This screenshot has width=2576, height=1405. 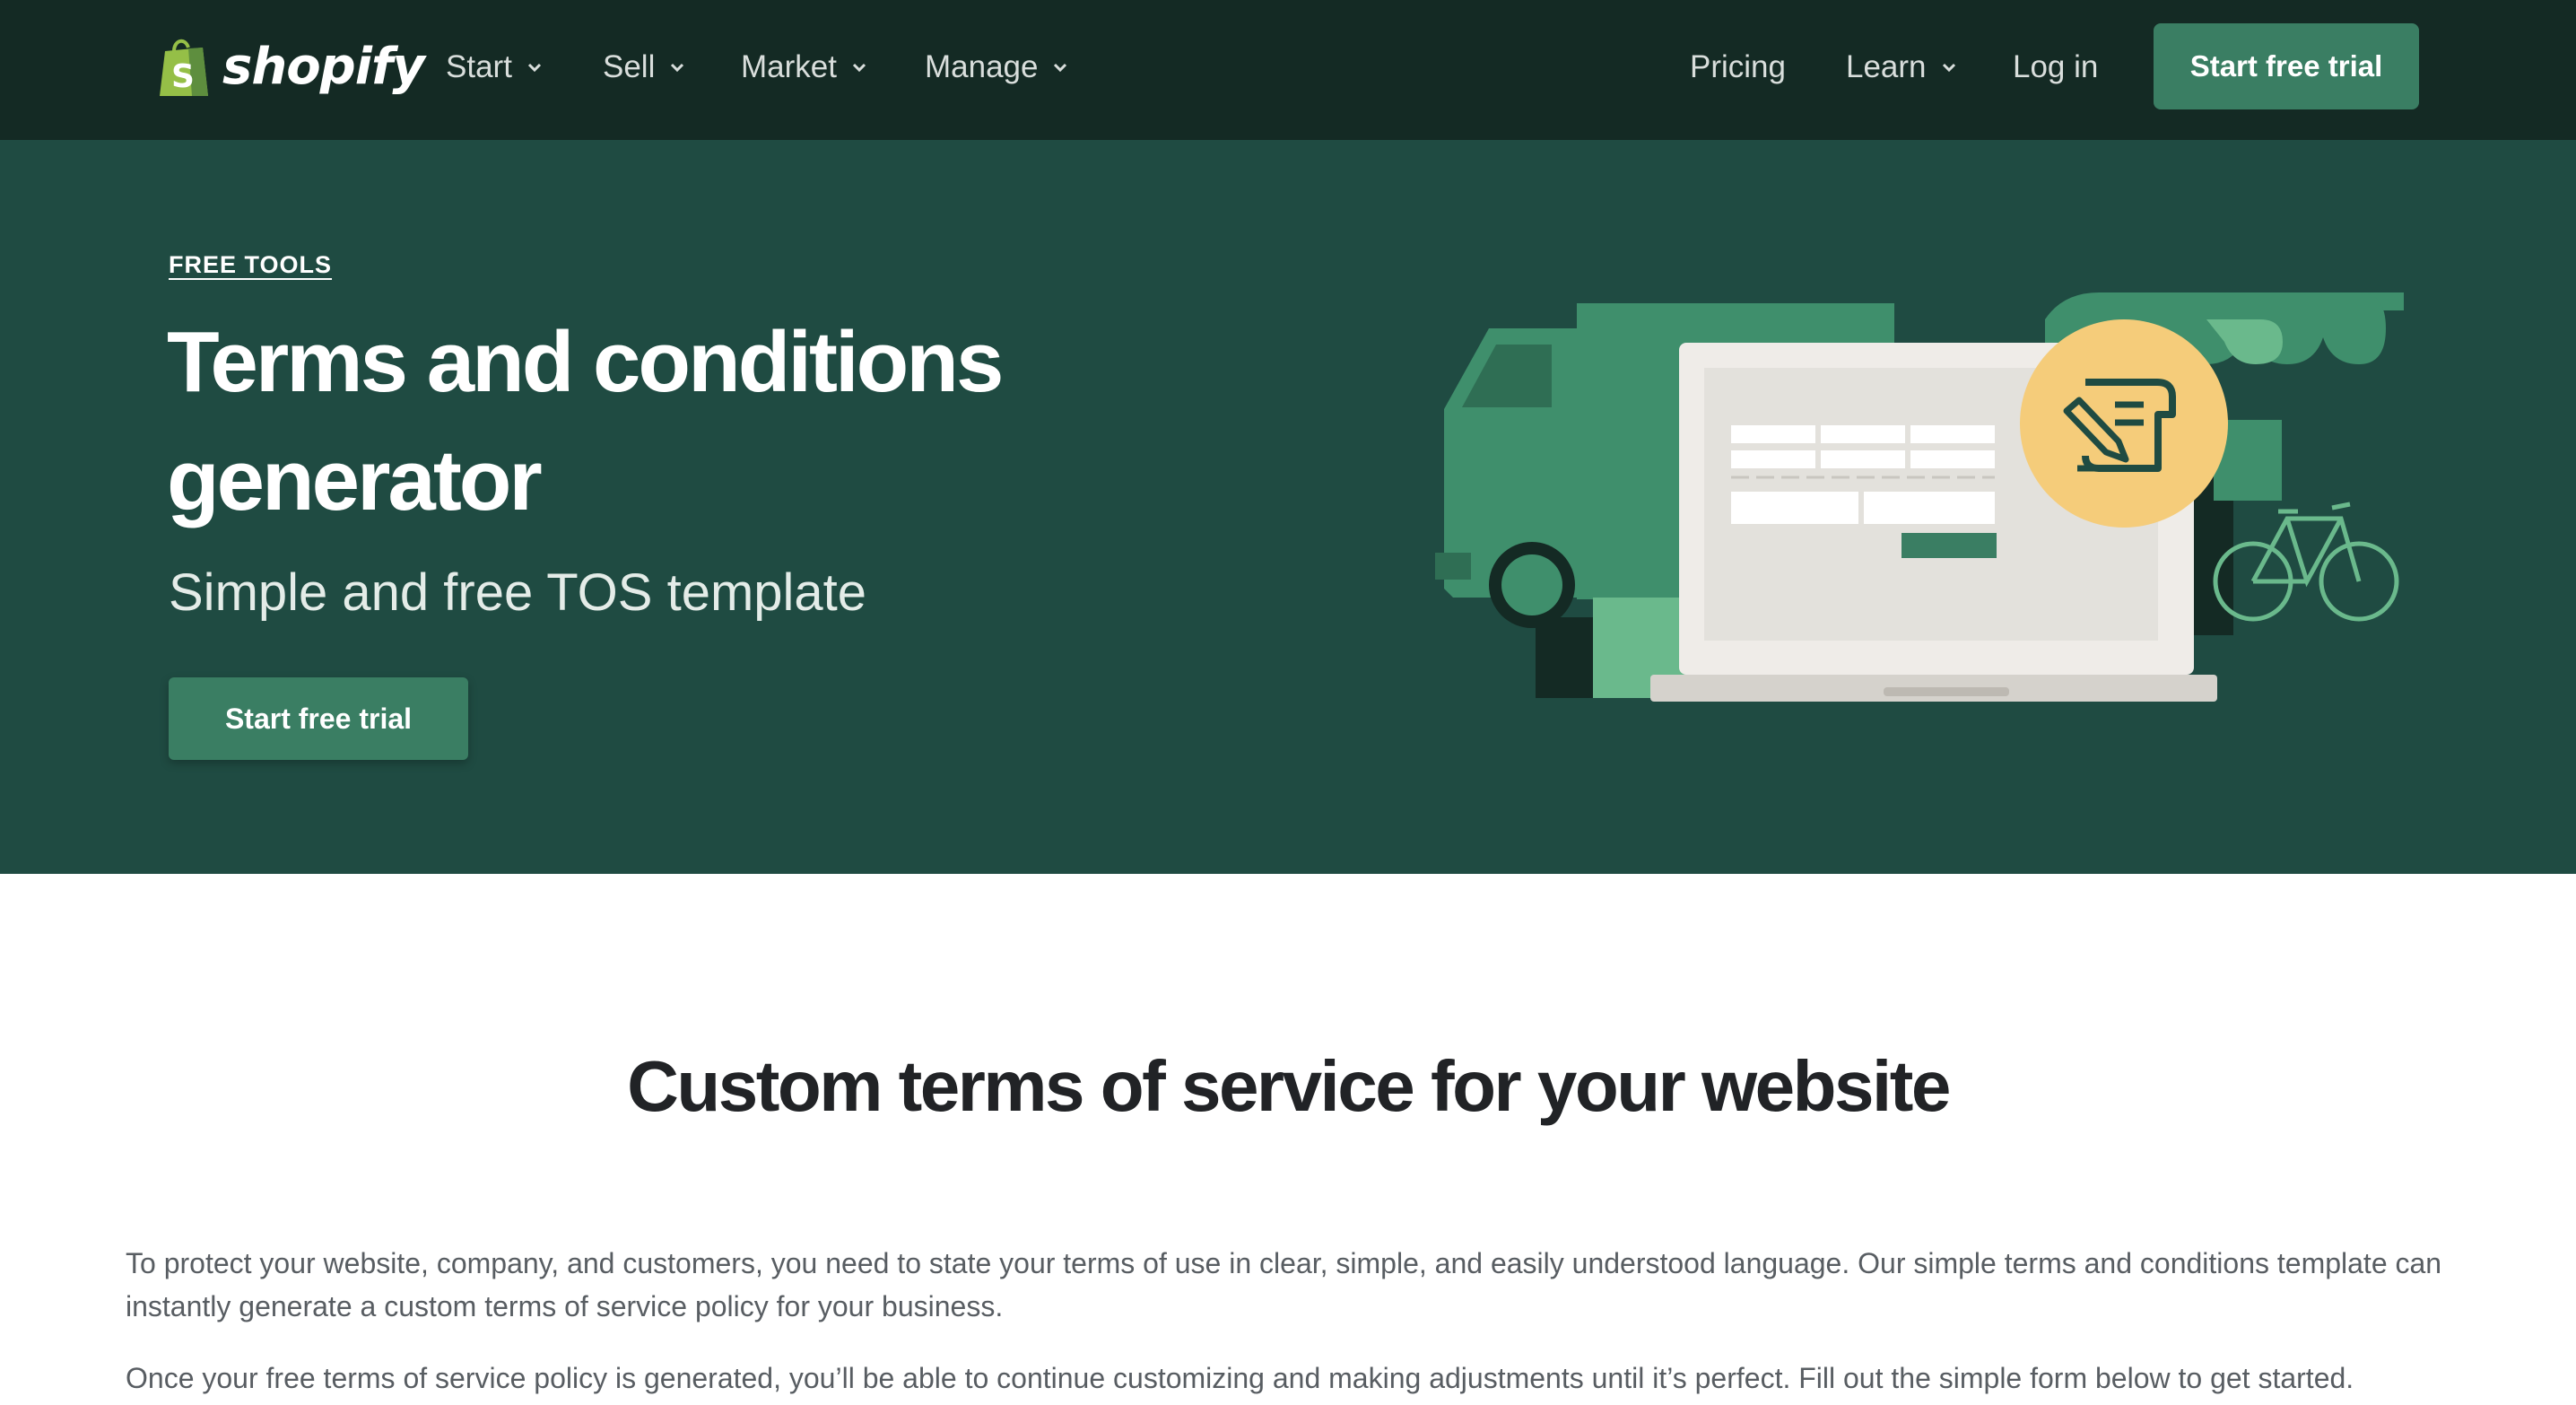 What do you see at coordinates (1289, 1086) in the screenshot?
I see `section-title: Custom terms of service for your website` at bounding box center [1289, 1086].